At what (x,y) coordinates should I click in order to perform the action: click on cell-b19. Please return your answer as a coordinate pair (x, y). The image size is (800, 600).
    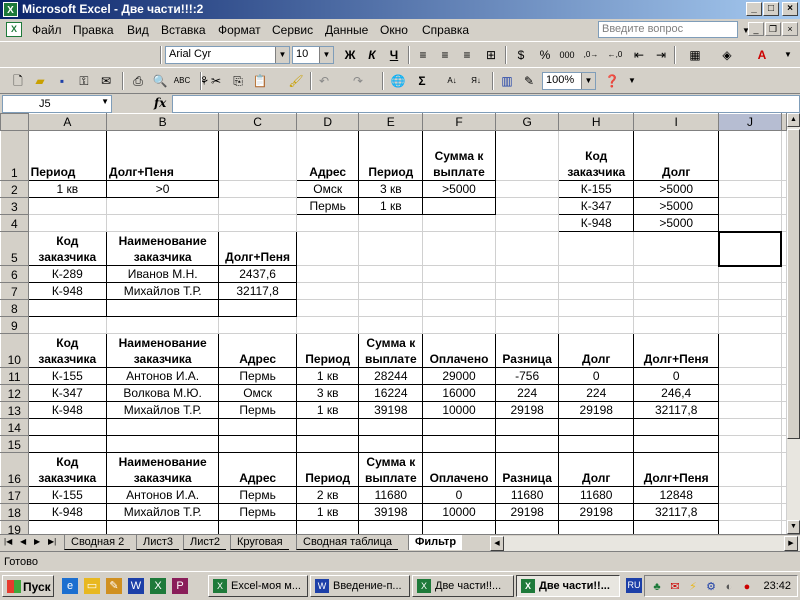
    Looking at the image, I should click on (163, 527).